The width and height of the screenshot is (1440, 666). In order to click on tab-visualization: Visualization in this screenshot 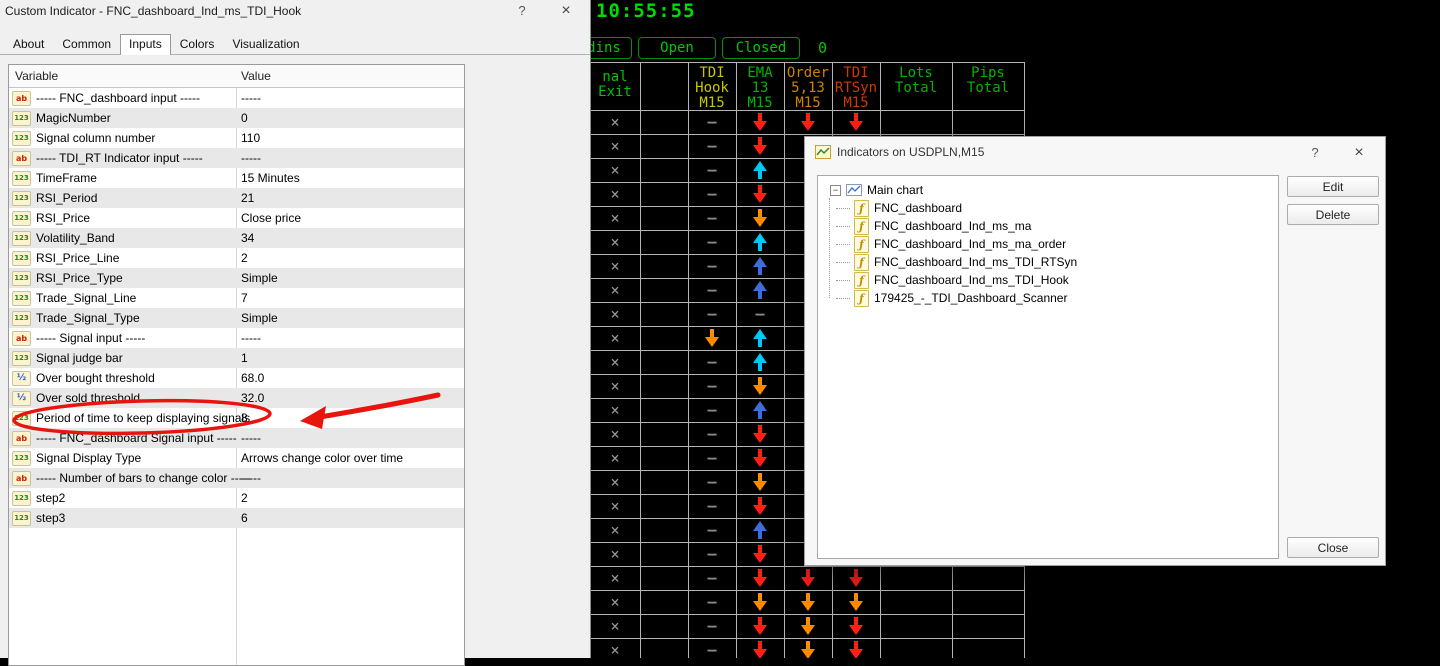, I will do `click(265, 44)`.